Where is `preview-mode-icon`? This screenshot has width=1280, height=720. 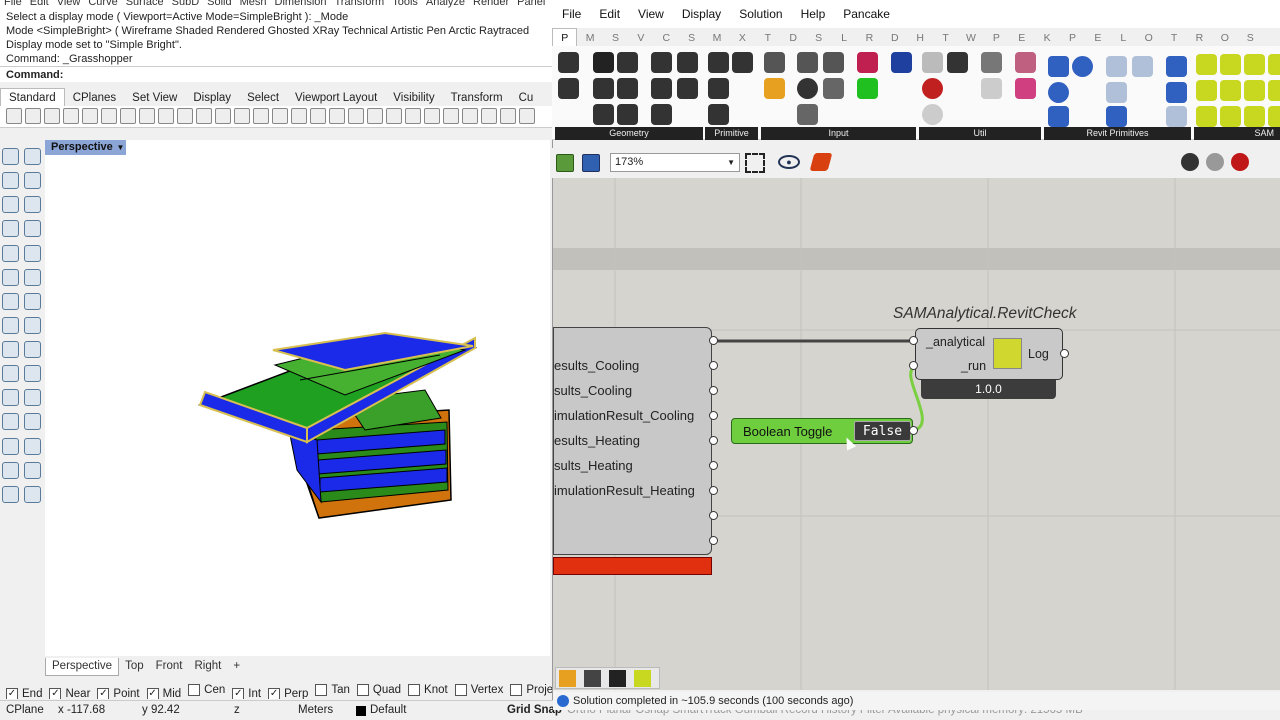 preview-mode-icon is located at coordinates (1190, 162).